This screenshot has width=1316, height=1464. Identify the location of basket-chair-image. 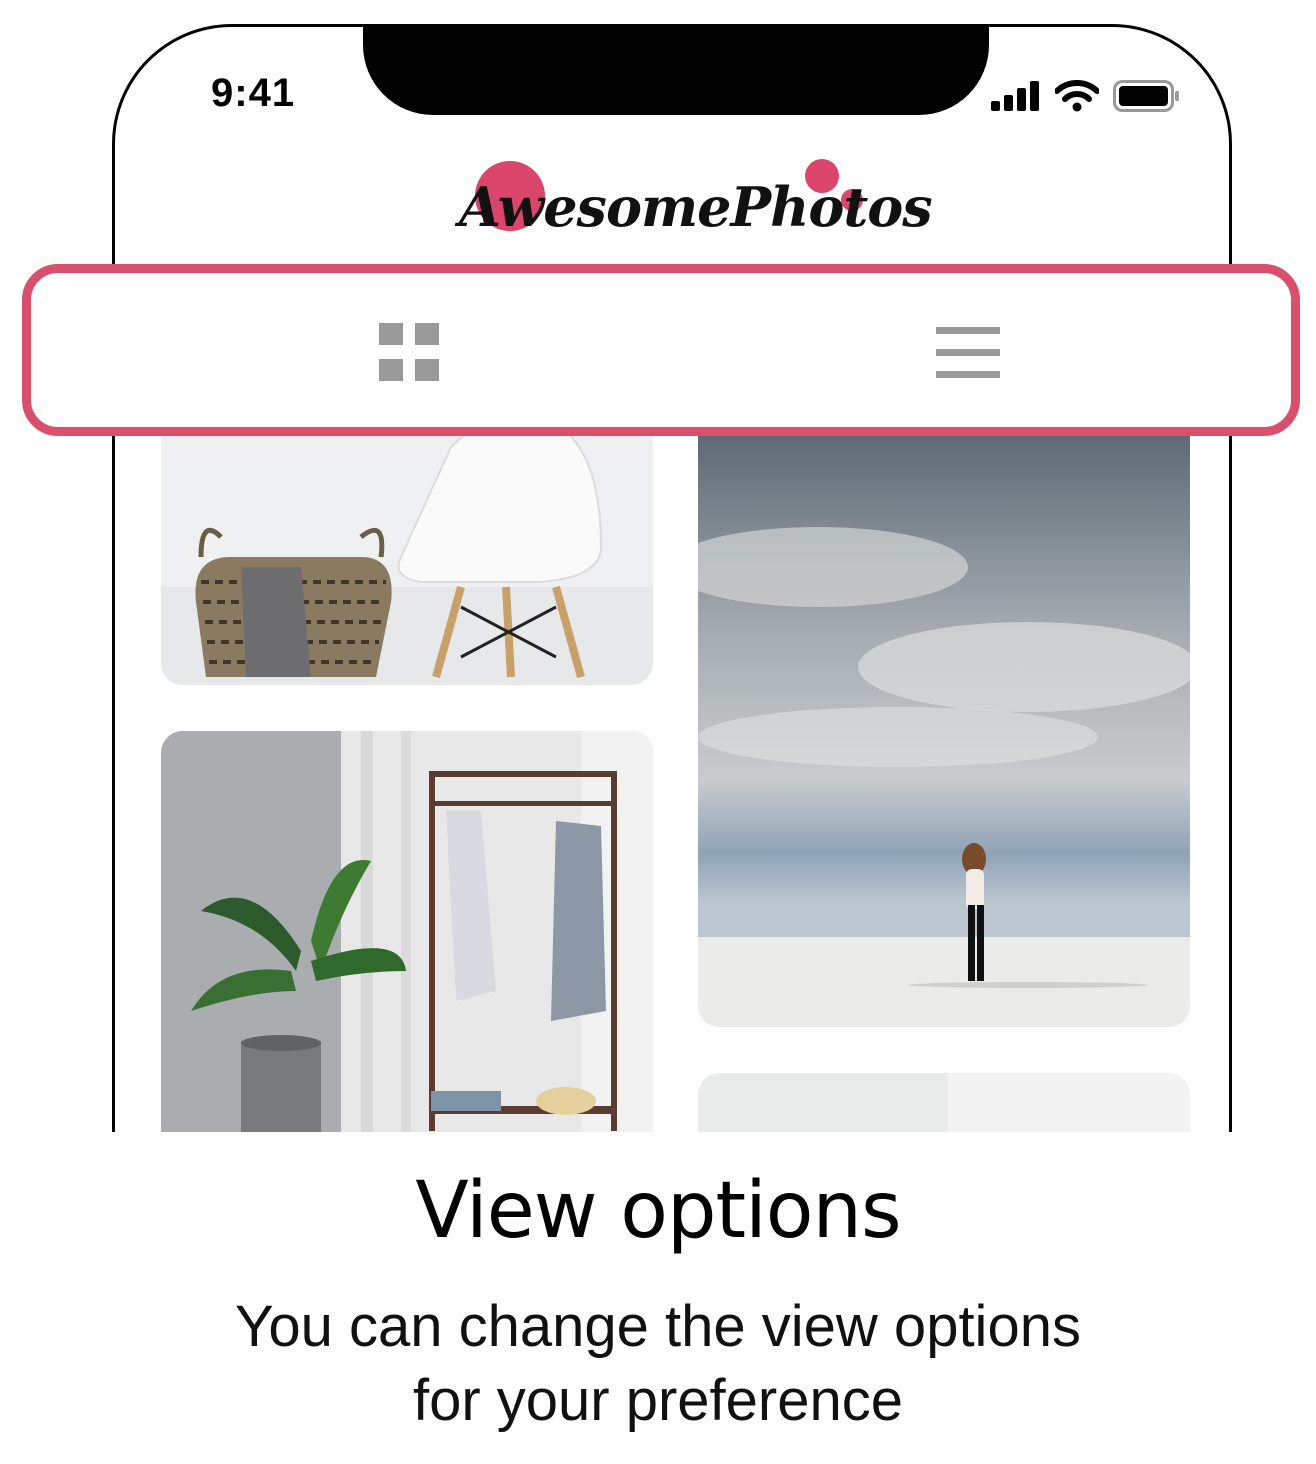
(407, 546).